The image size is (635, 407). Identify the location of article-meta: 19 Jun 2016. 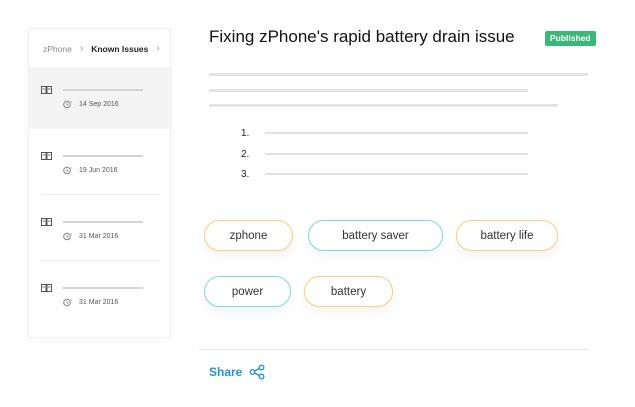
(90, 170).